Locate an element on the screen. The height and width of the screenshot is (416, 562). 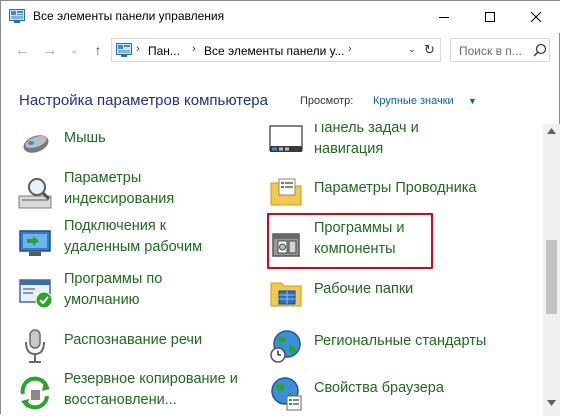
item-label-remote-desktop: Подключения к удаленным рабочим is located at coordinates (133, 237).